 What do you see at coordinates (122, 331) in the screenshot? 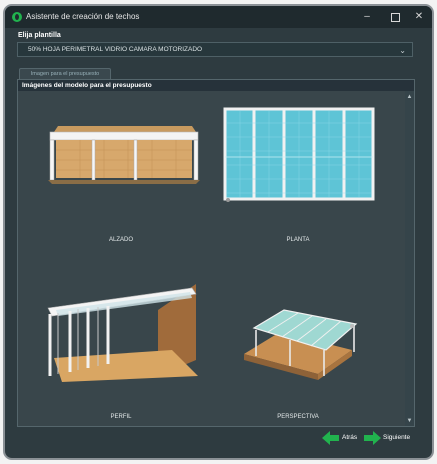
I see `profile-image` at bounding box center [122, 331].